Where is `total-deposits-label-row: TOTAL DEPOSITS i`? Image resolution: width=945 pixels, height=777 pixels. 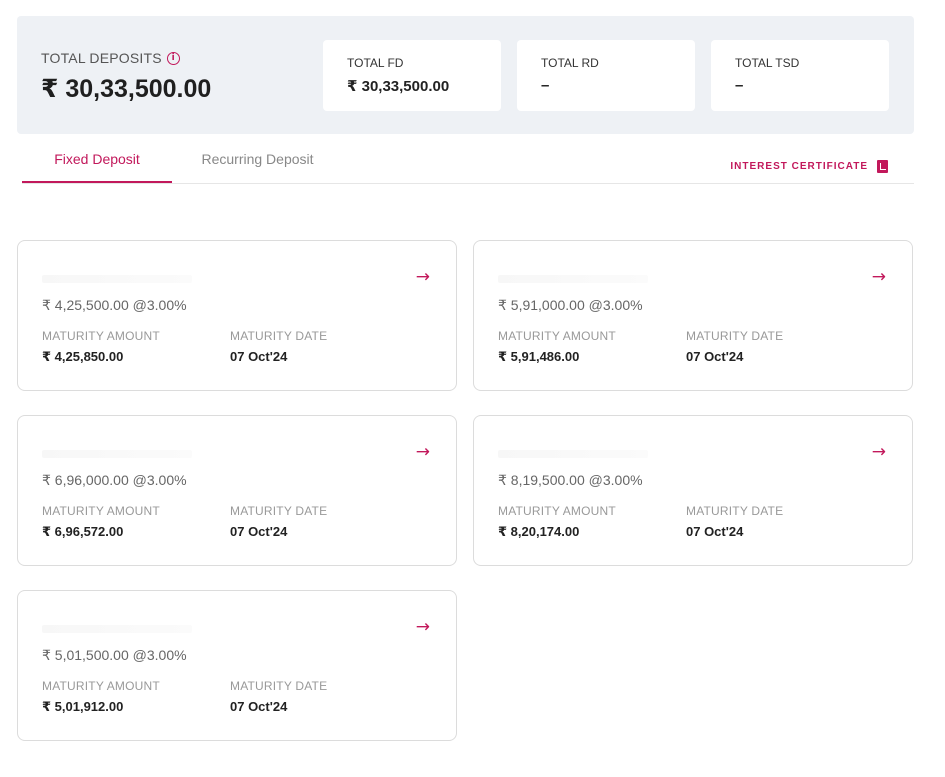 total-deposits-label-row: TOTAL DEPOSITS i is located at coordinates (110, 58).